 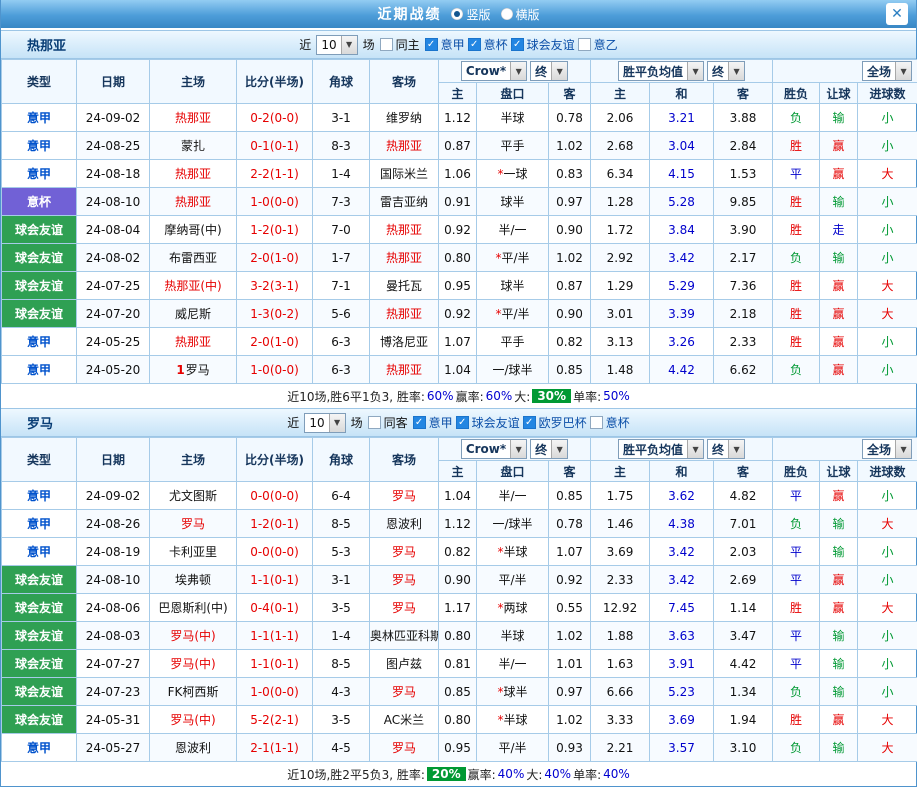 What do you see at coordinates (513, 748) in the screenshot?
I see `handicap-line-cell: 平/半` at bounding box center [513, 748].